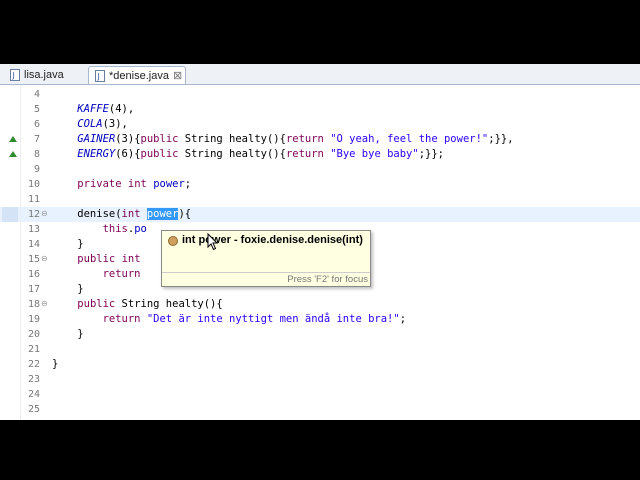 Image resolution: width=640 pixels, height=480 pixels. I want to click on line-number: 9, so click(36, 169).